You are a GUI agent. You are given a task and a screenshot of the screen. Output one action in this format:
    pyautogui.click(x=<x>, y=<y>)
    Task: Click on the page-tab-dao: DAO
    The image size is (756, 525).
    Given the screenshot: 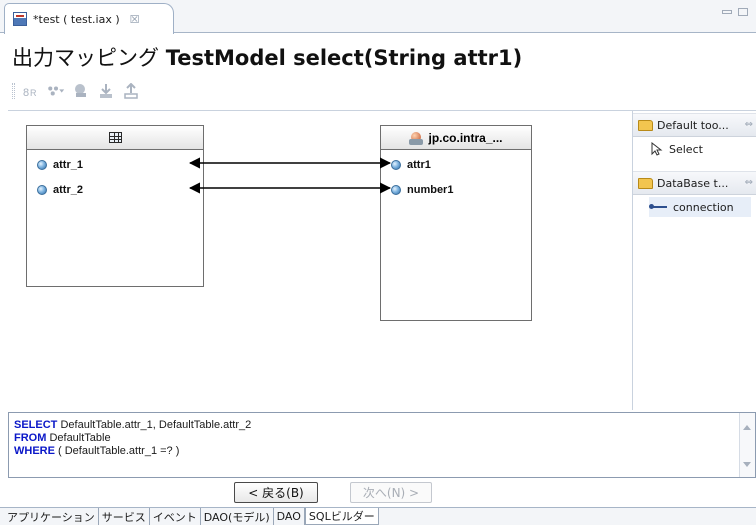 What is the action you would take?
    pyautogui.click(x=289, y=516)
    